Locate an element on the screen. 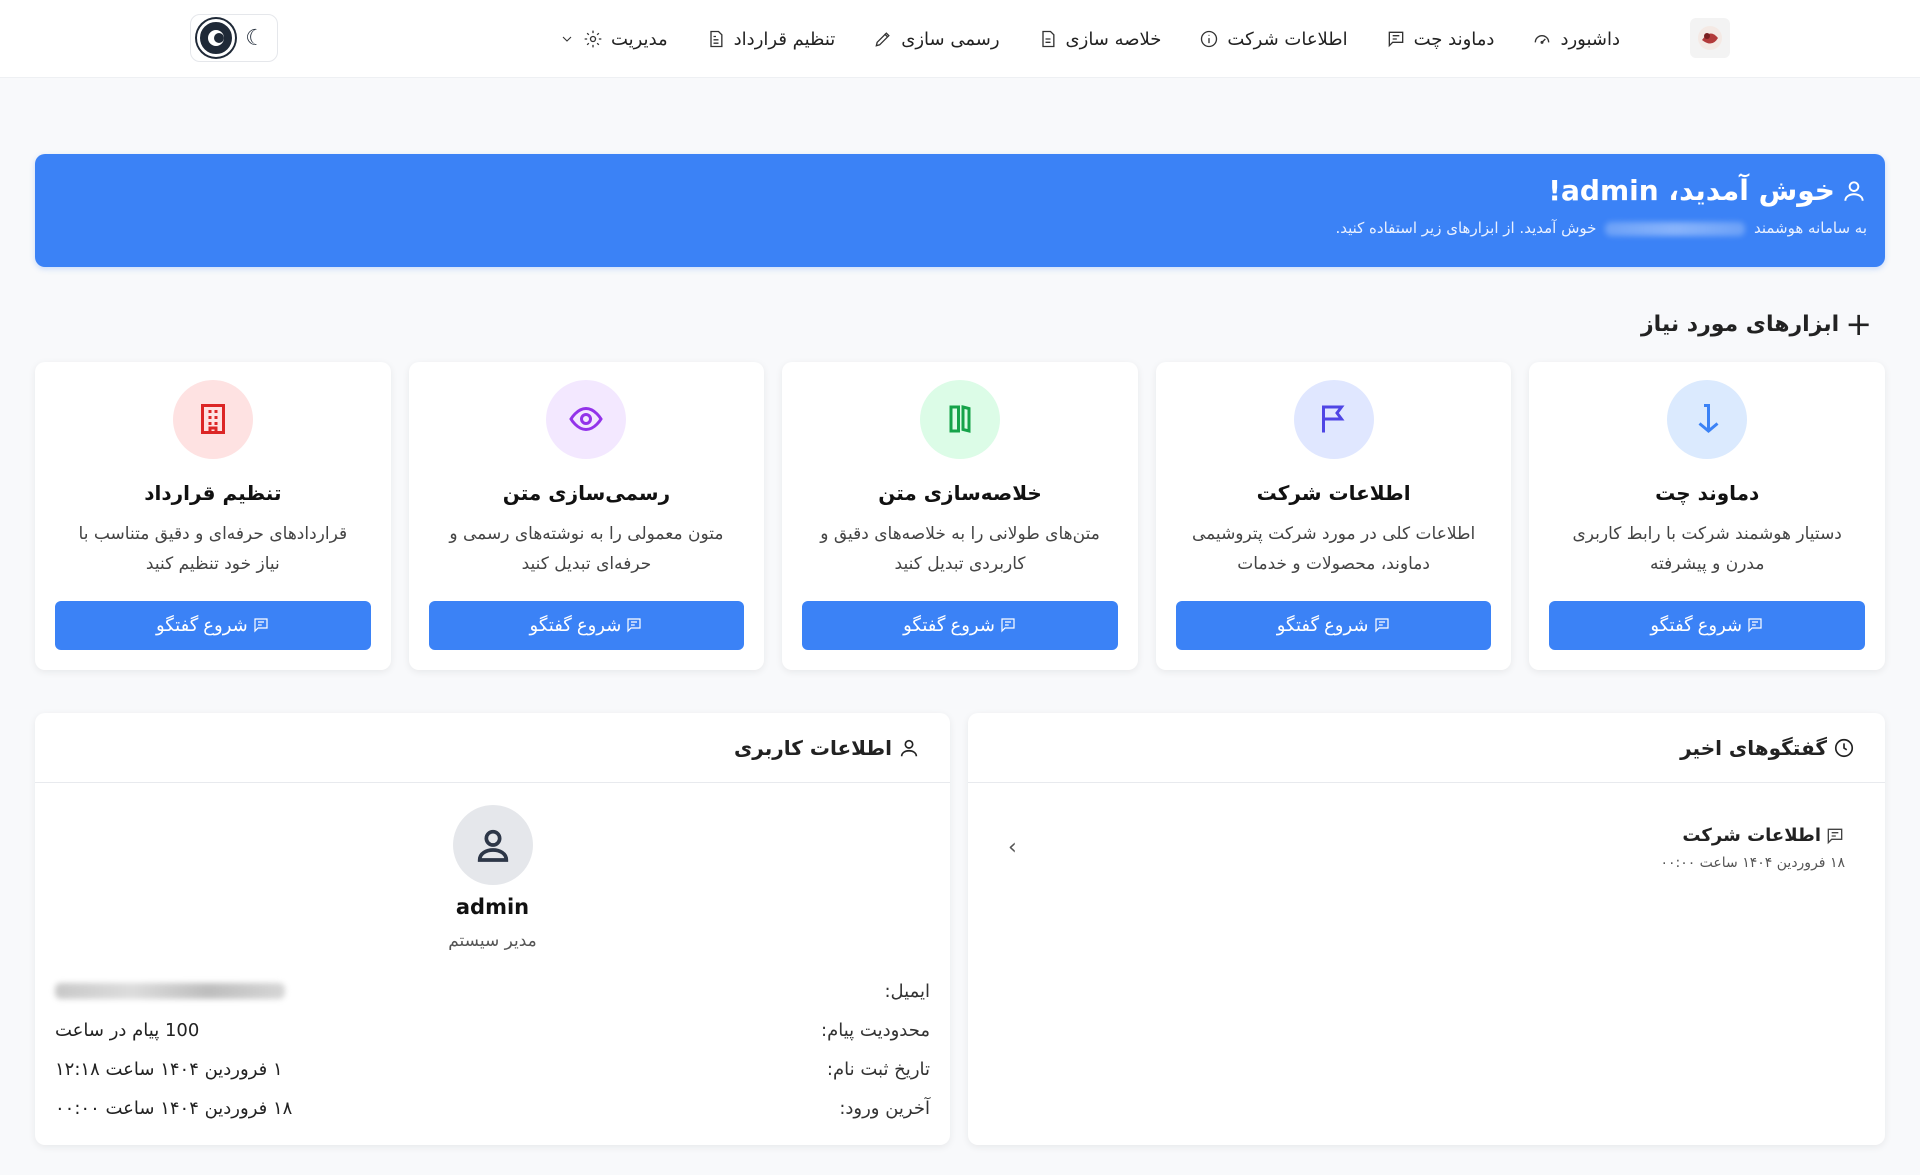  nav-item-label: خلاصه سازی is located at coordinates (1113, 39).